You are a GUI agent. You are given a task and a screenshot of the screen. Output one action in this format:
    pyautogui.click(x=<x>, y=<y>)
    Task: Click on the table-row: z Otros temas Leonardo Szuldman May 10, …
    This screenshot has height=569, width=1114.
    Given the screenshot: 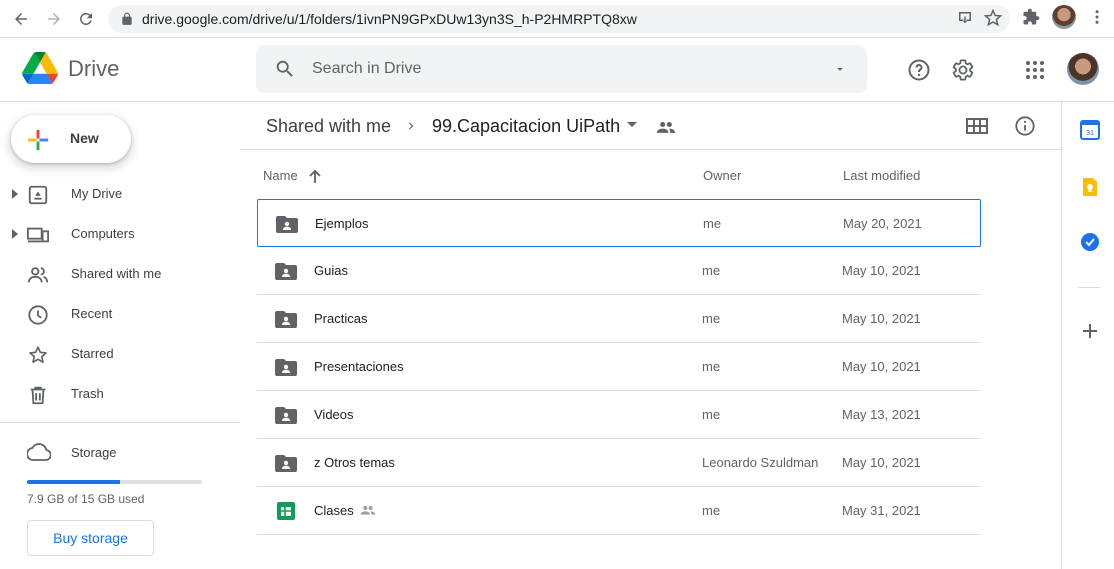 What is the action you would take?
    pyautogui.click(x=619, y=463)
    